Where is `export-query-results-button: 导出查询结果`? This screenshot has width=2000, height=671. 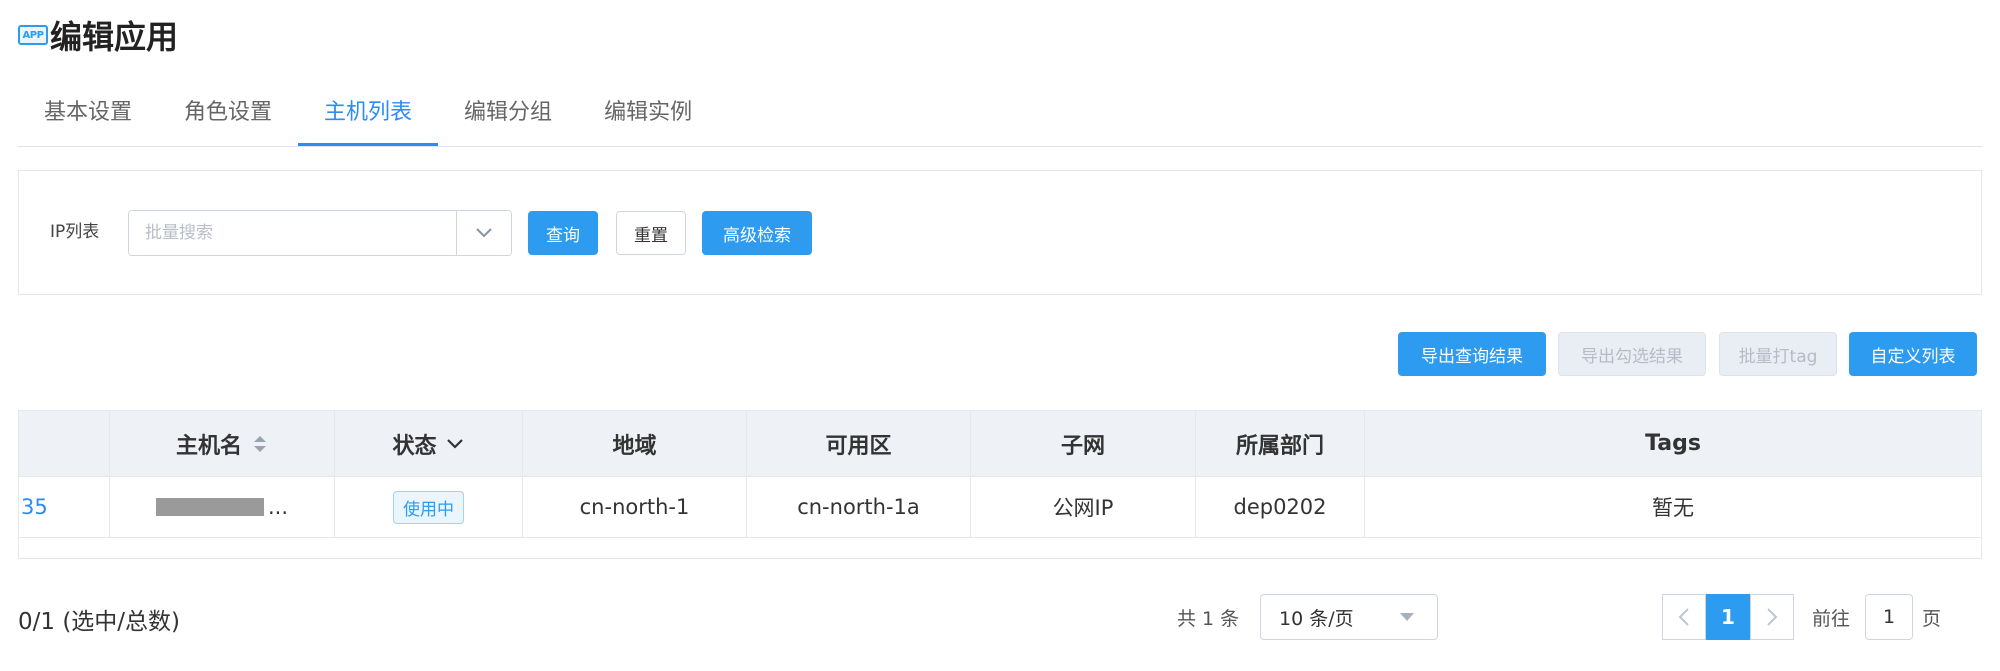
export-query-results-button: 导出查询结果 is located at coordinates (1472, 354).